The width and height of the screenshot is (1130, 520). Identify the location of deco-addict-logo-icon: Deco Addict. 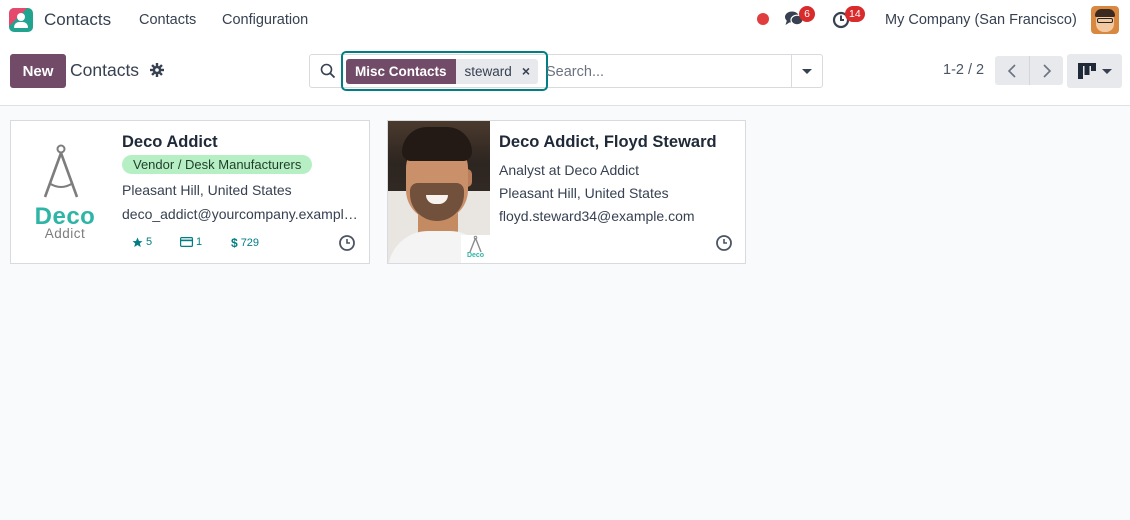
(62, 192).